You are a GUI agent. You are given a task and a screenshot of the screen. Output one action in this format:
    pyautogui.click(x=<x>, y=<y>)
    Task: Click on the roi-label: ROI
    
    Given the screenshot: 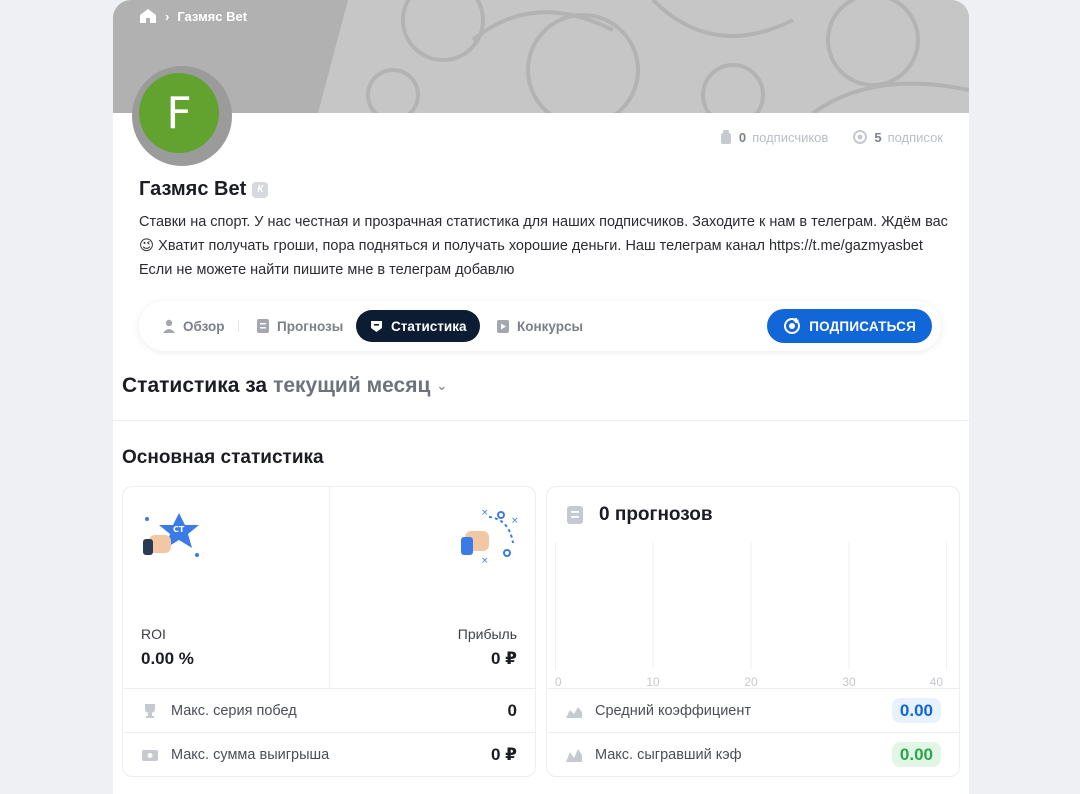 What is the action you would take?
    pyautogui.click(x=153, y=634)
    